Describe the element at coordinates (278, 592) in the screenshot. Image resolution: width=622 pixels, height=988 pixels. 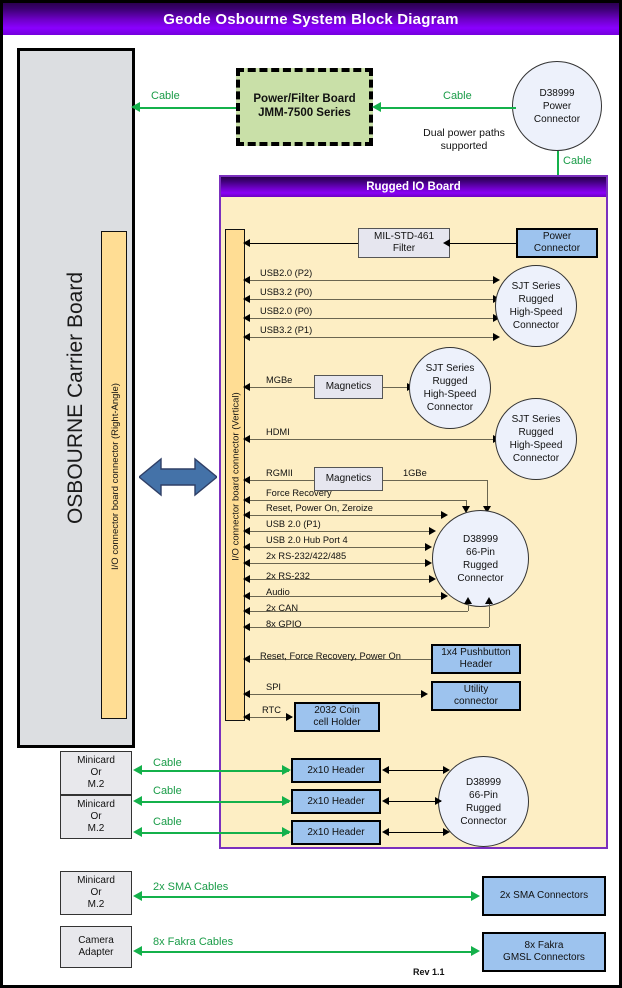
I see `signal-label-audio: Audio` at that location.